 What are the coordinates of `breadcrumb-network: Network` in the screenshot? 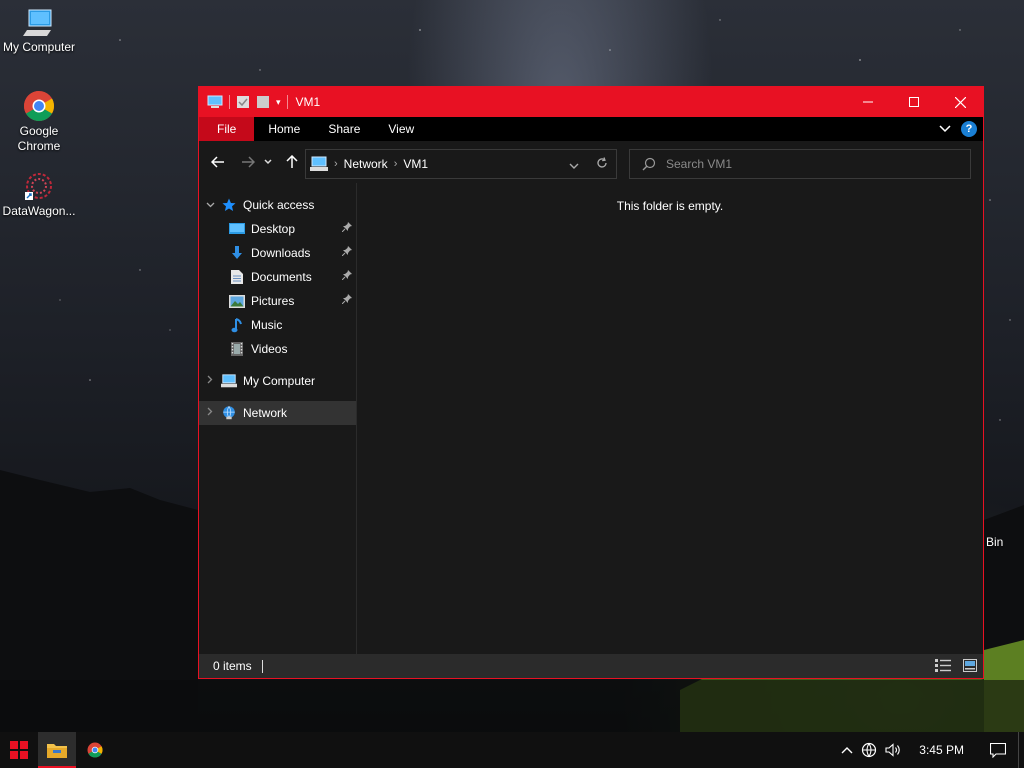 It's located at (366, 164).